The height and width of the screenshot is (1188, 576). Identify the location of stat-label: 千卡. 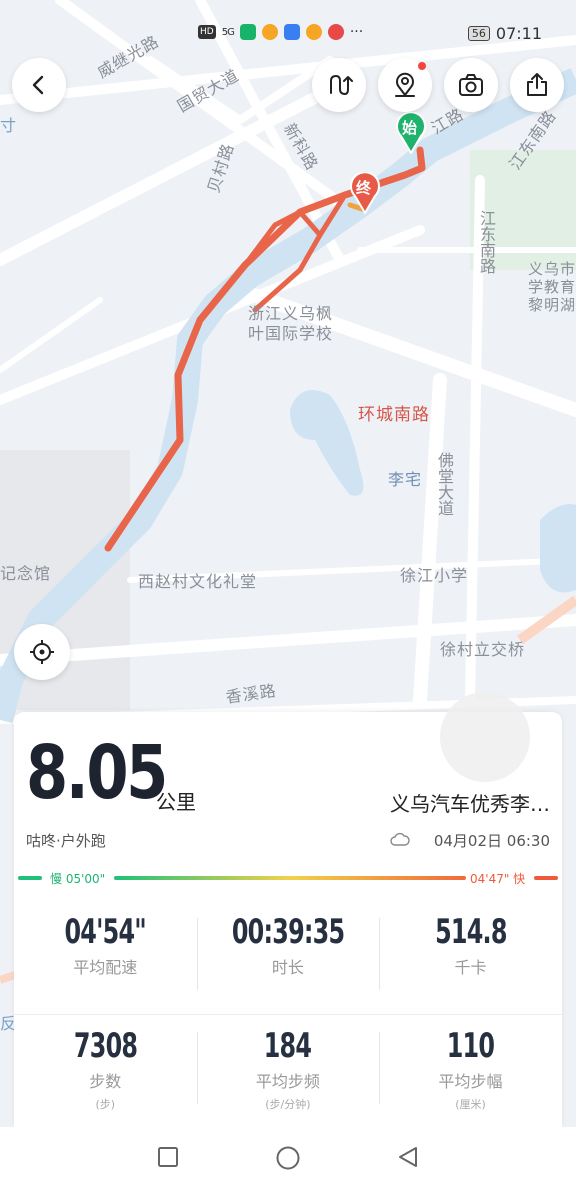
(470, 967).